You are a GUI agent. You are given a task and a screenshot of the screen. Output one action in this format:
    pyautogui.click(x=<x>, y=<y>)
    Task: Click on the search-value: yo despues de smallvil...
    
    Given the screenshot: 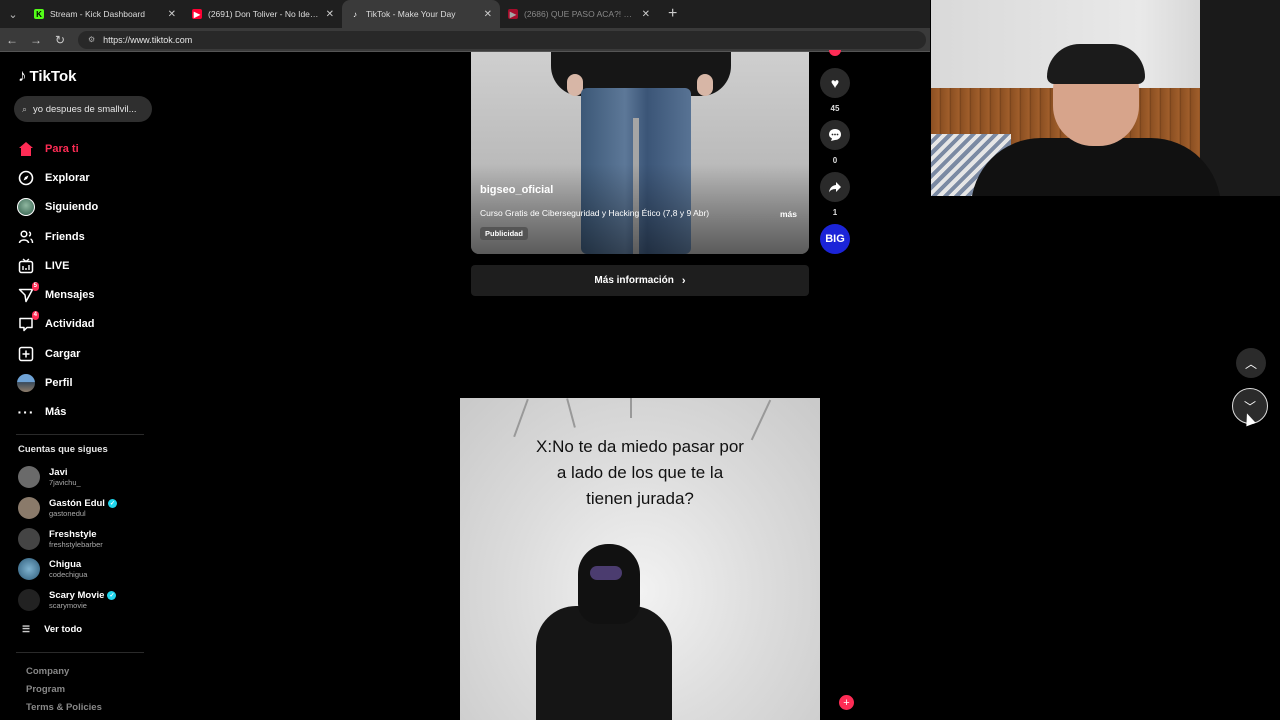 What is the action you would take?
    pyautogui.click(x=85, y=109)
    